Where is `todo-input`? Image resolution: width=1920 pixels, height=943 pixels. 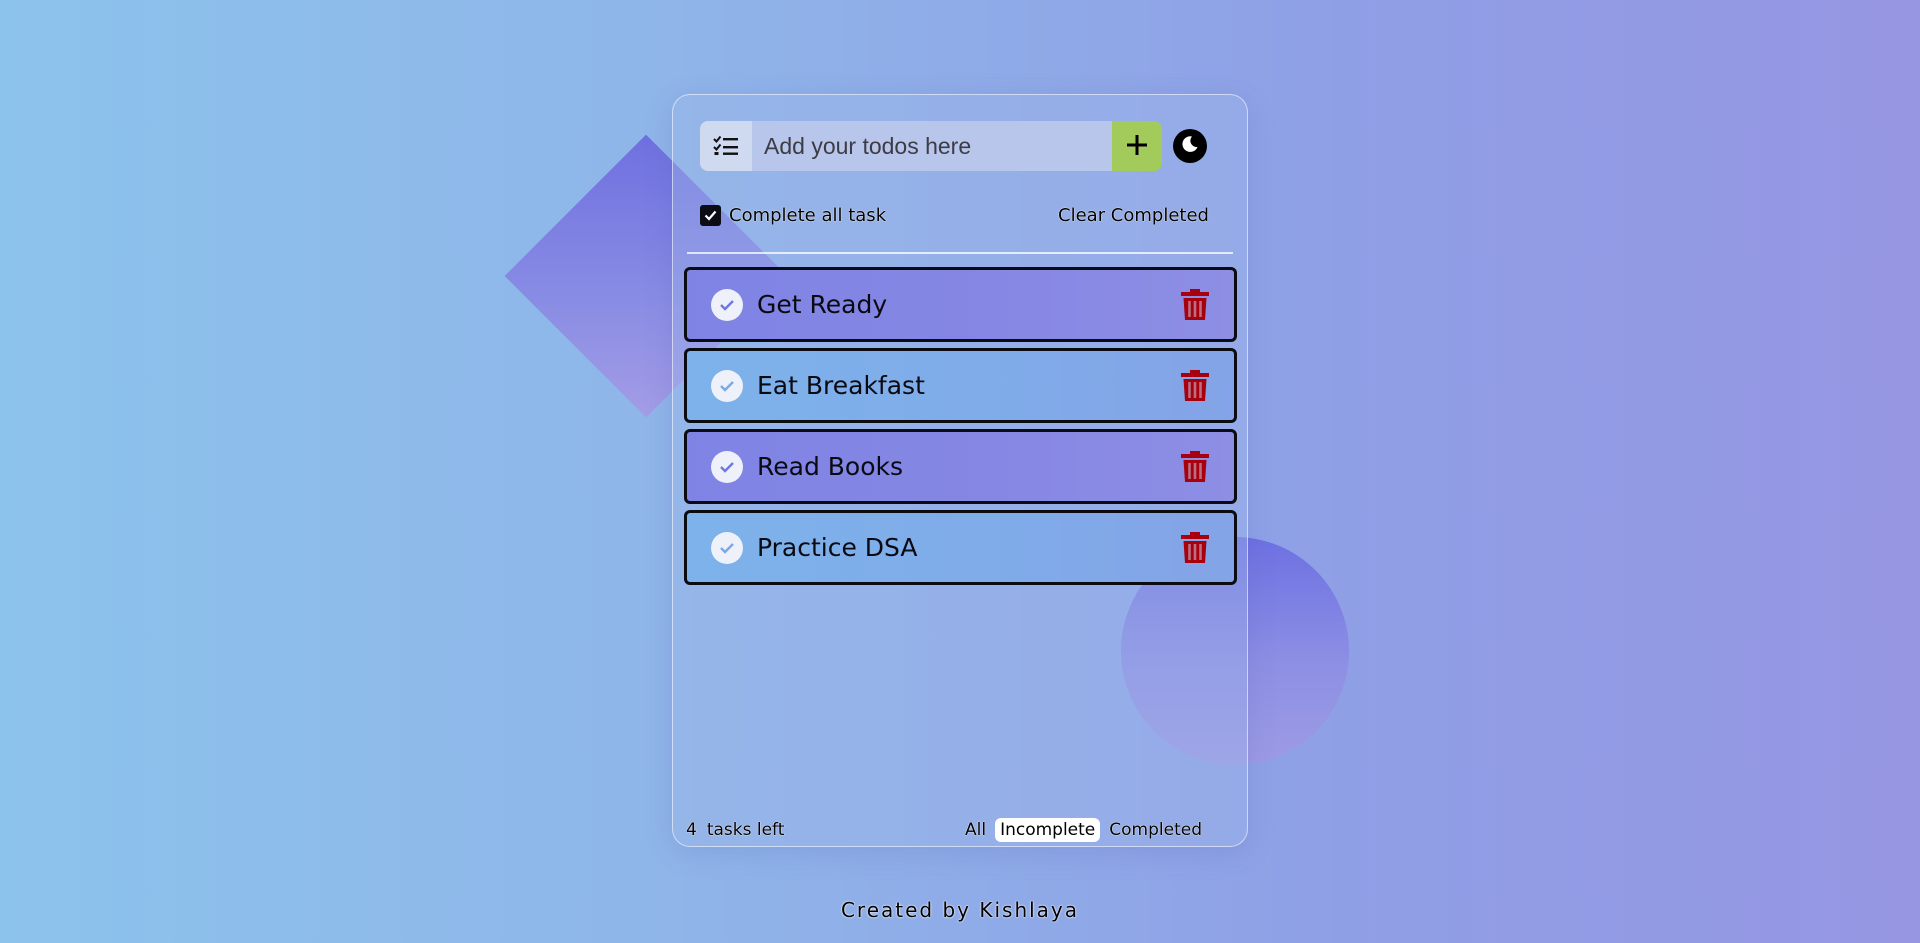
todo-input is located at coordinates (932, 146).